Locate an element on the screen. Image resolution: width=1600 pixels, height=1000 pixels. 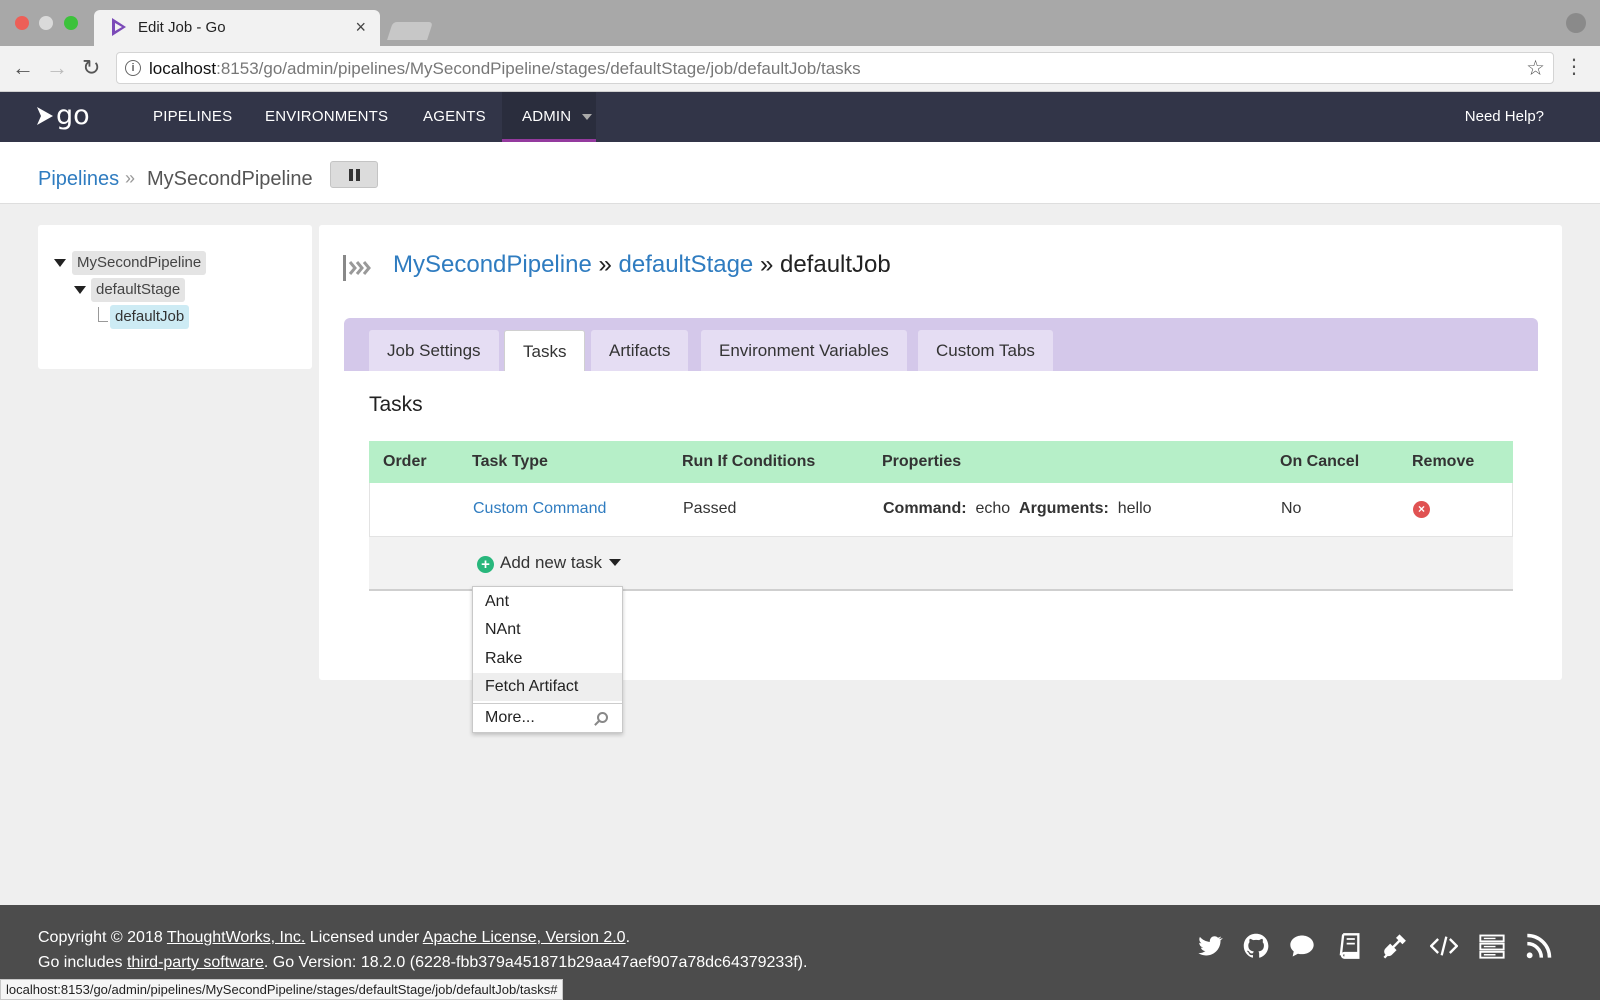
tab-tasks: Tasks is located at coordinates (545, 350).